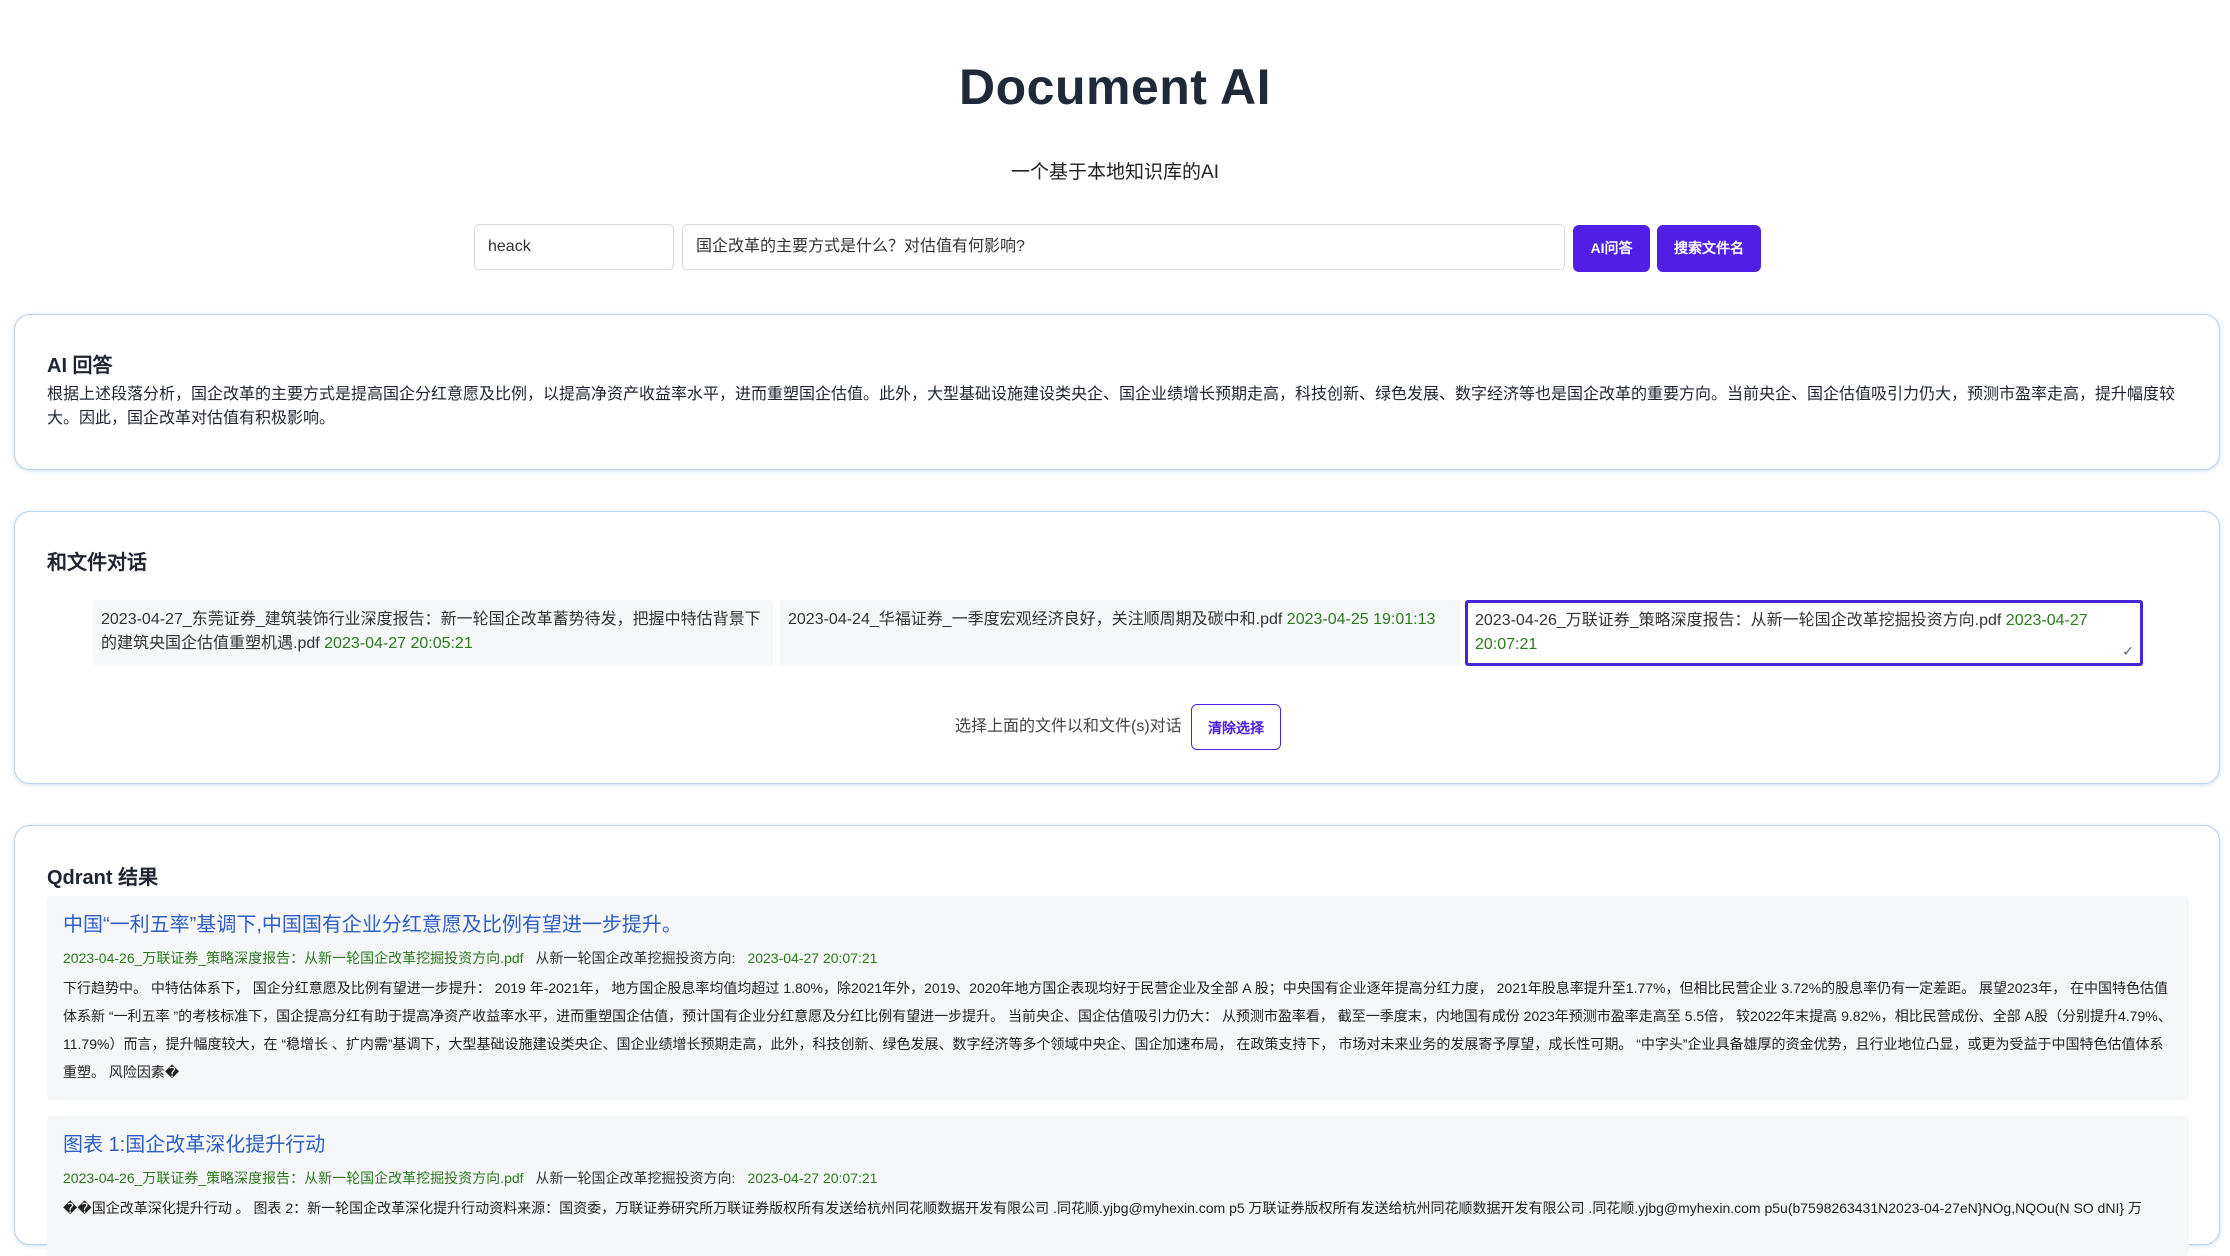 Image resolution: width=2230 pixels, height=1256 pixels. Describe the element at coordinates (1035, 619) in the screenshot. I see `file-name: 2023-04-24_华福证券_一季度宏观经济良好，关注顺周期及碳中和.pdf` at that location.